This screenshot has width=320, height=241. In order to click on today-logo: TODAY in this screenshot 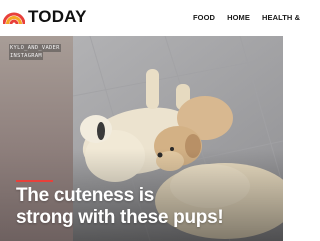, I will do `click(45, 17)`.